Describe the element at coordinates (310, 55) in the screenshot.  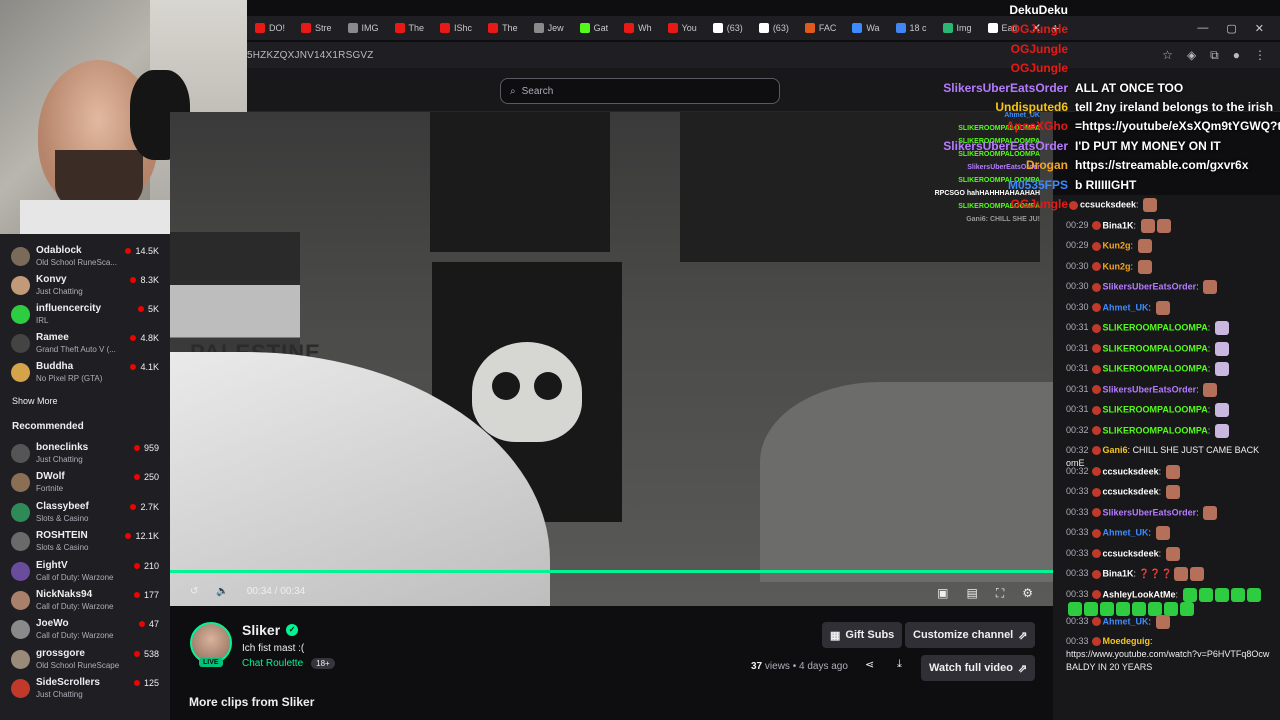
I see `address-text: 5HZKZQXJNV14X1RSGVZ` at that location.